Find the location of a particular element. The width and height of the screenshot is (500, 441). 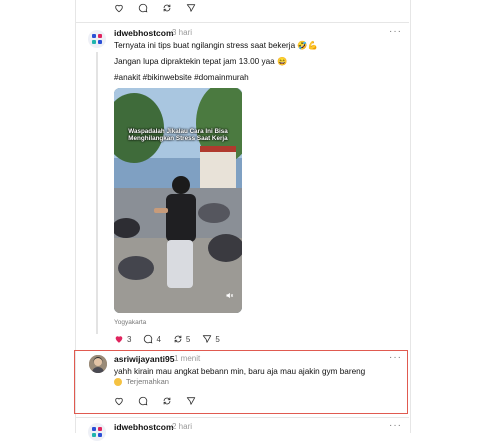

speaker-muted-icon is located at coordinates (230, 295).